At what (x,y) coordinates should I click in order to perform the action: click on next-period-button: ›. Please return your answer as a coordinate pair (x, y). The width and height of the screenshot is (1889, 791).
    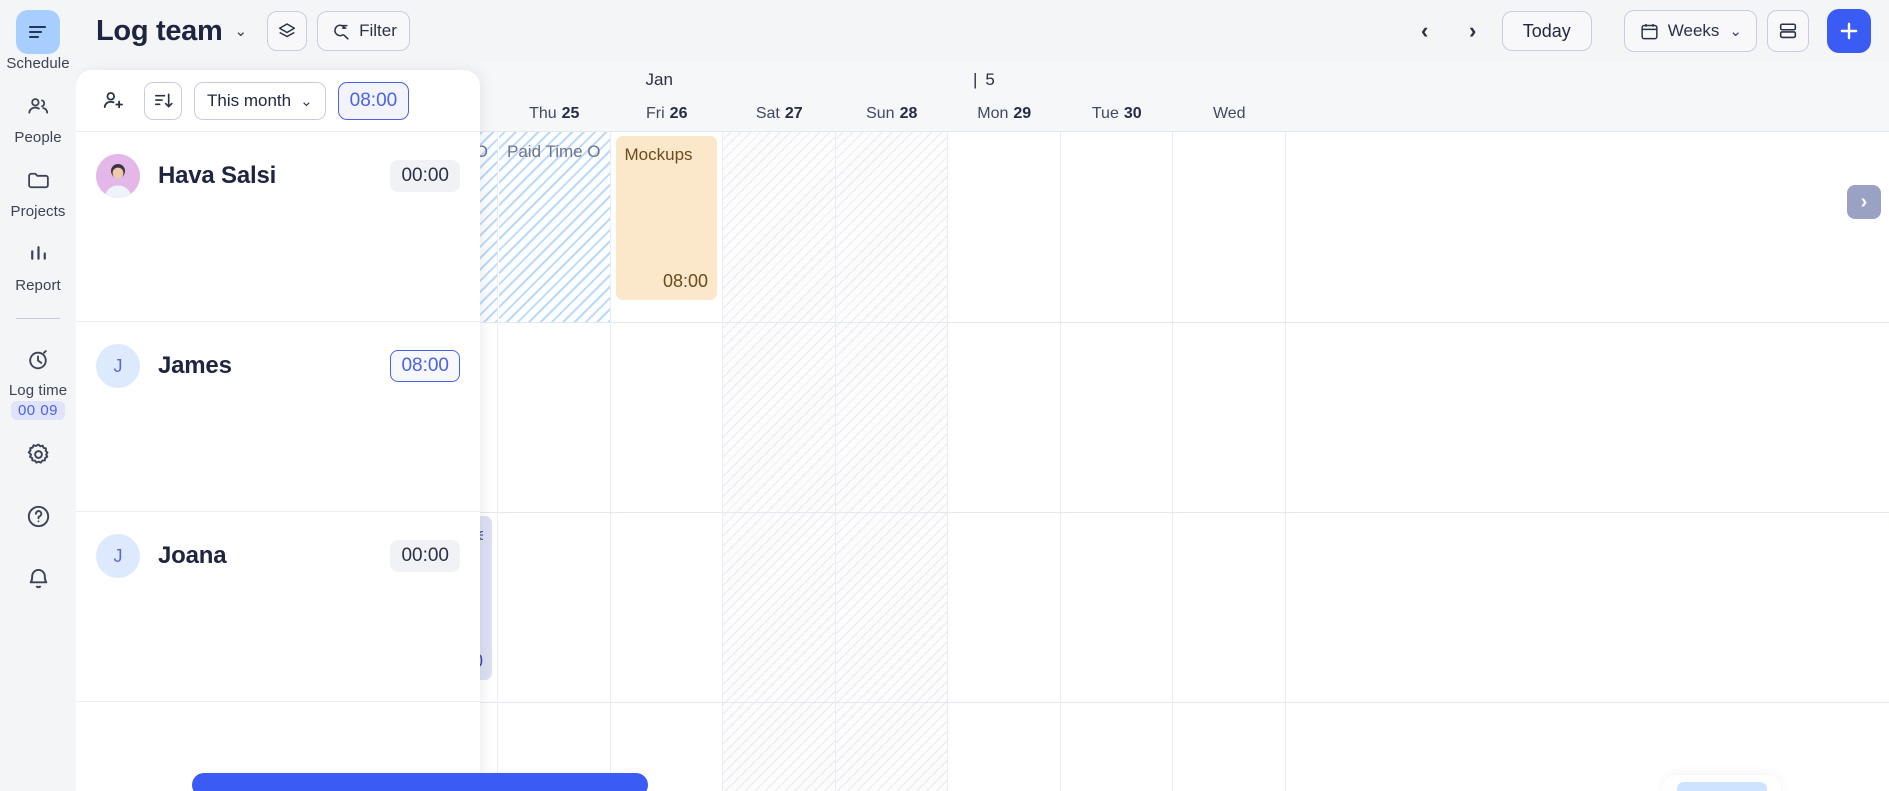
    Looking at the image, I should click on (1473, 31).